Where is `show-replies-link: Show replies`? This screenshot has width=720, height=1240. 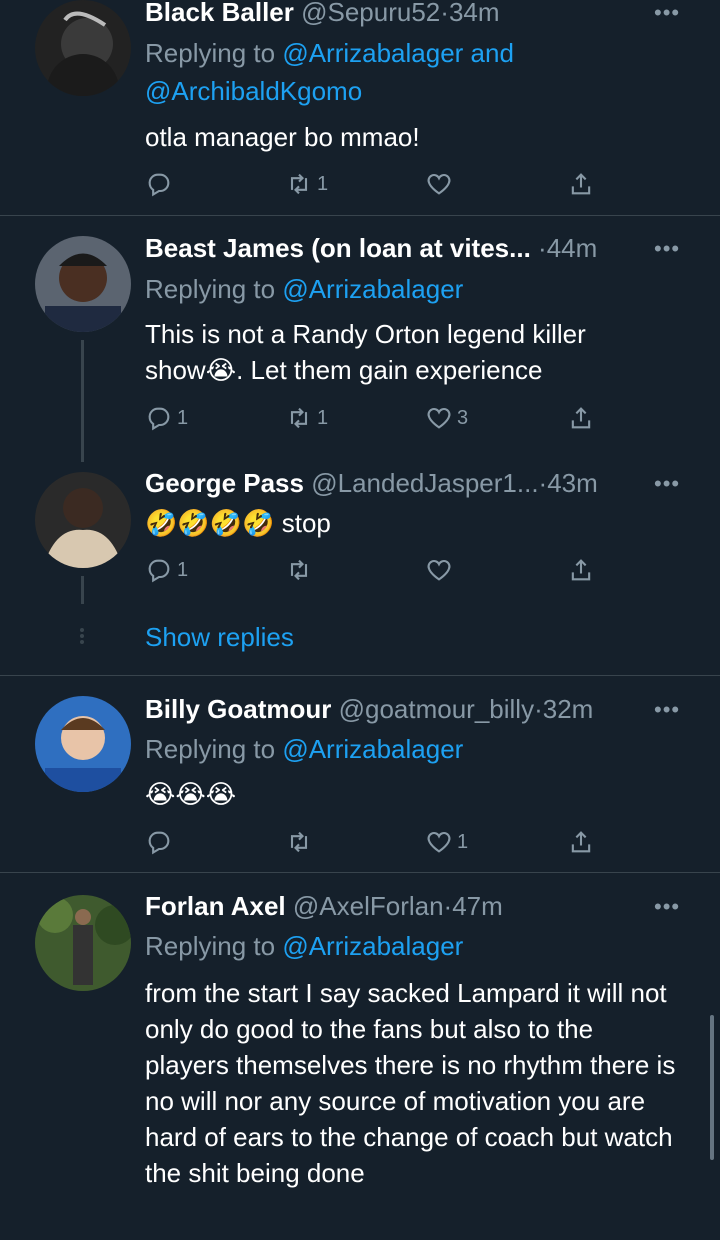
show-replies-link: Show replies is located at coordinates (219, 637).